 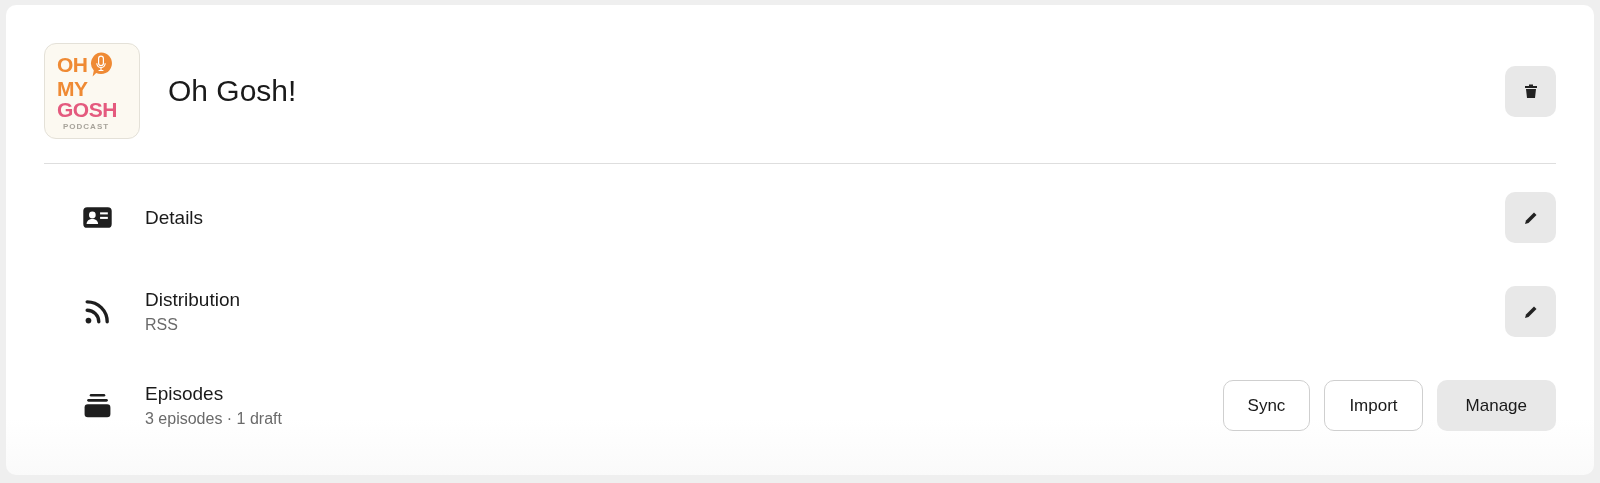 I want to click on section-title: Distribution, so click(x=193, y=300).